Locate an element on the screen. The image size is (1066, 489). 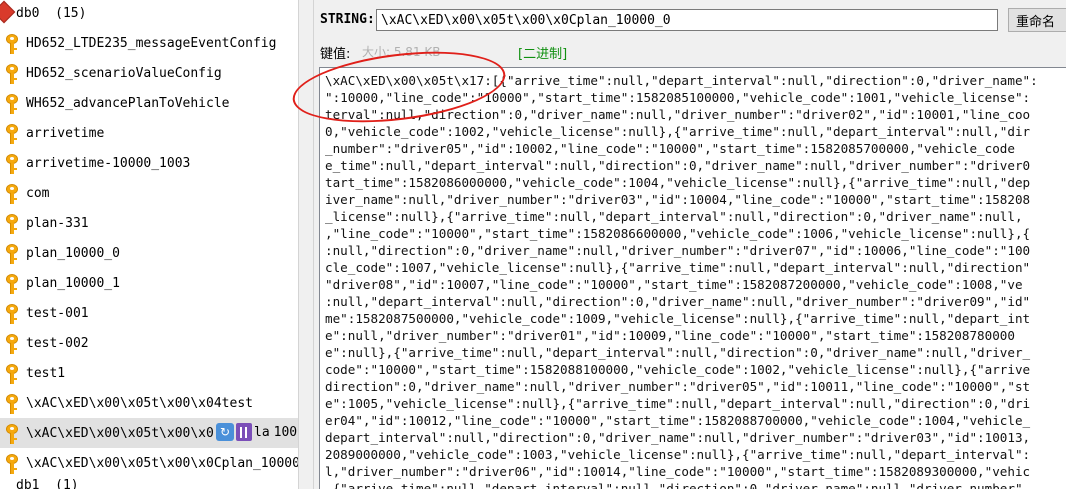
key-label-tail: 1000 is located at coordinates (285, 432).